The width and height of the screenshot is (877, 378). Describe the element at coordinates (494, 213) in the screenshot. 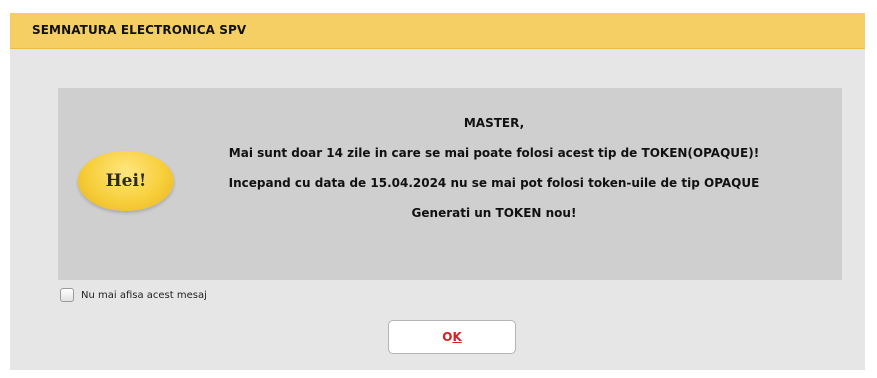

I see `message-line-action: Generati un TOKEN nou!` at that location.